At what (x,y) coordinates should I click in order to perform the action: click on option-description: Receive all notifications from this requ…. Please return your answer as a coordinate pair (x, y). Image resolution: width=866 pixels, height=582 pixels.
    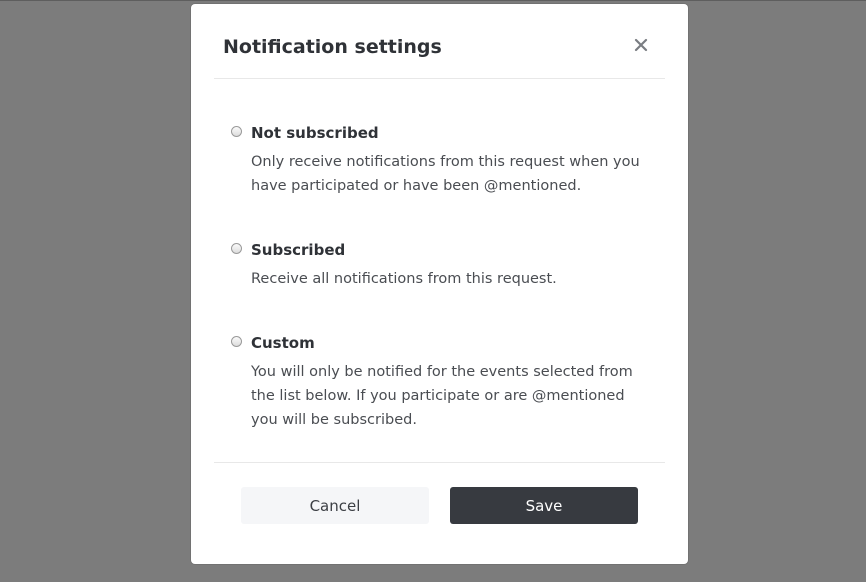
    Looking at the image, I should click on (404, 279).